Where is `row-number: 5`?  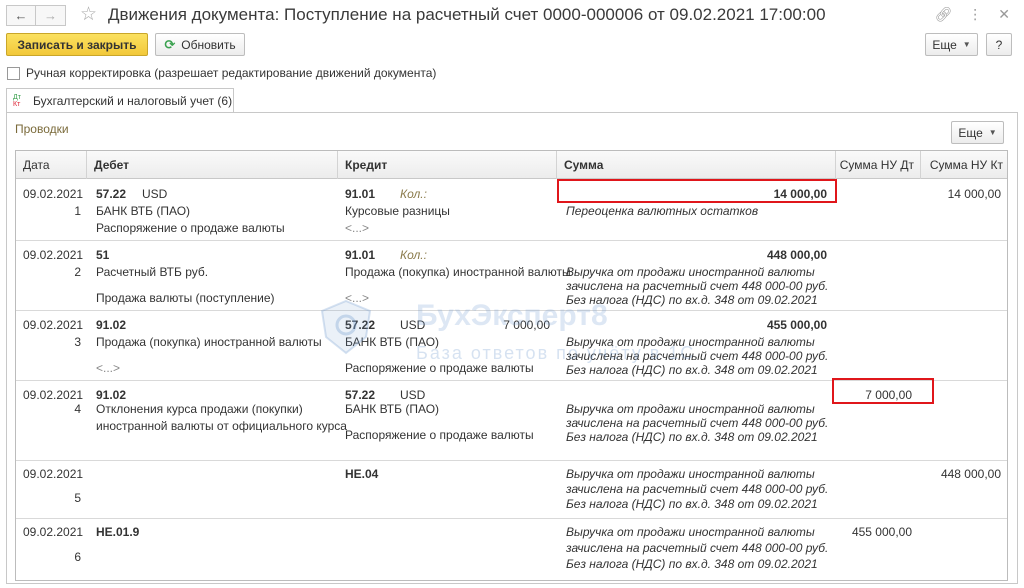 row-number: 5 is located at coordinates (77, 498).